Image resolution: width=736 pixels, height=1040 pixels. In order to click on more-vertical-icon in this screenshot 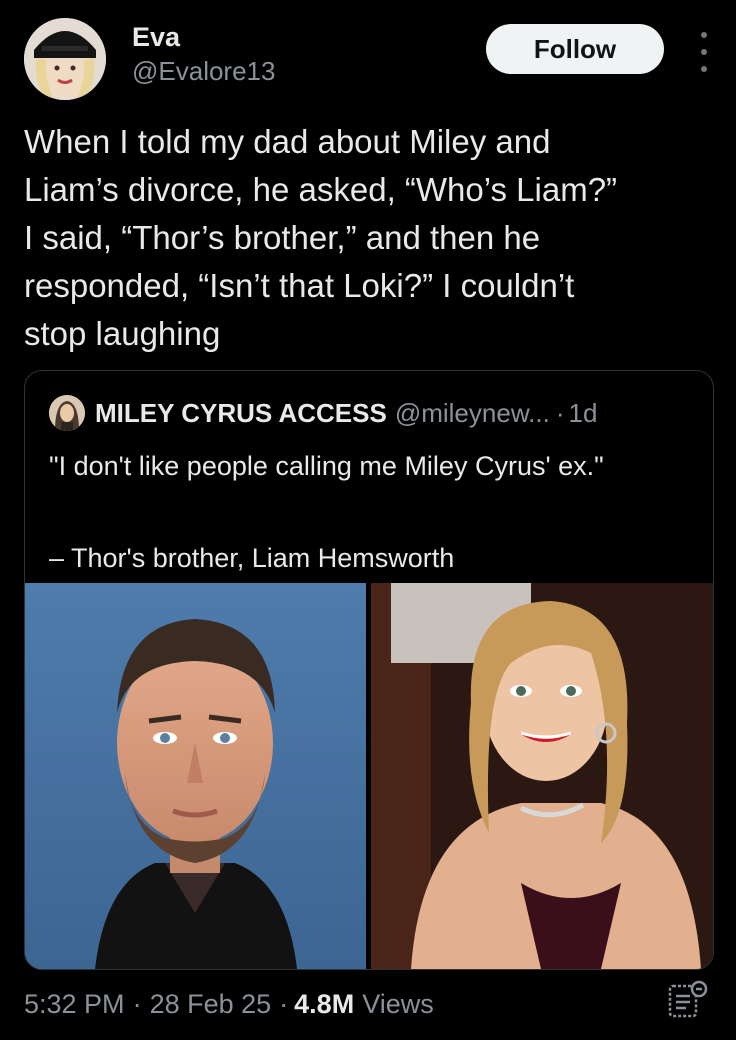, I will do `click(704, 52)`.